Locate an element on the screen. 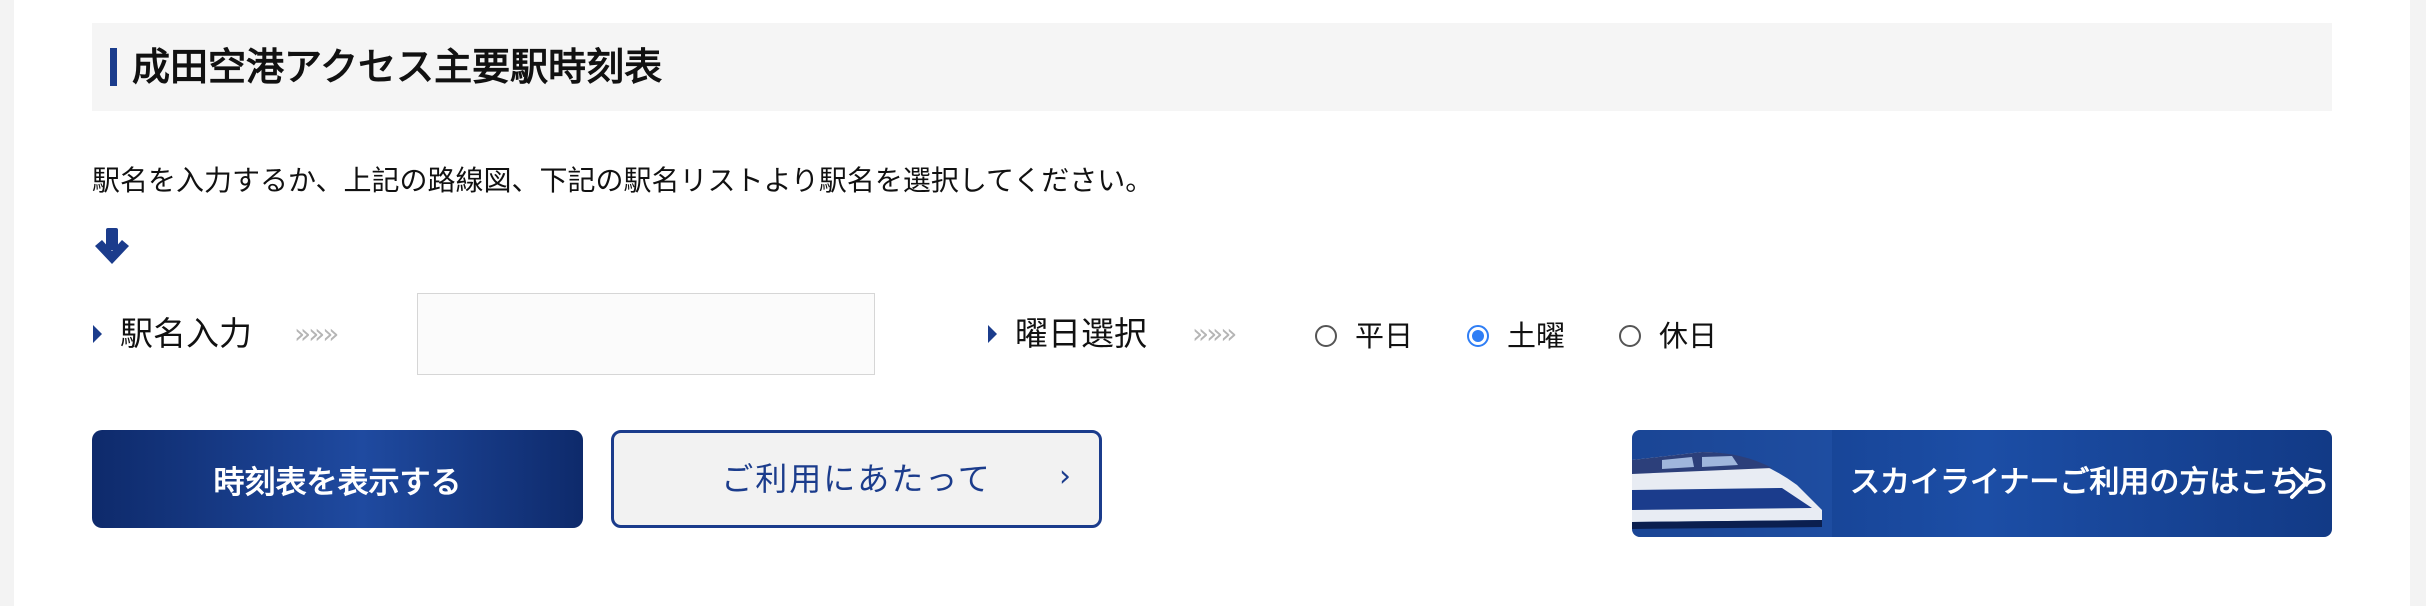  radio-circle-saturday is located at coordinates (1478, 336).